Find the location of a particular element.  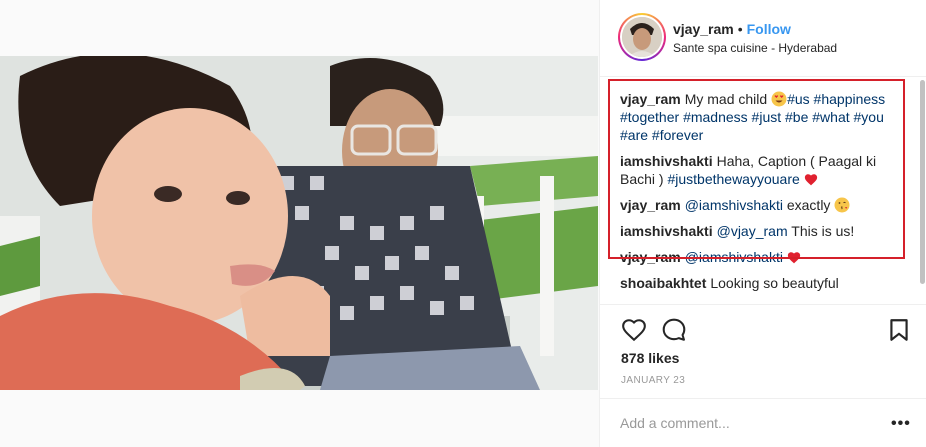

header-title-line: vjay_ram • Follow is located at coordinates (732, 29).